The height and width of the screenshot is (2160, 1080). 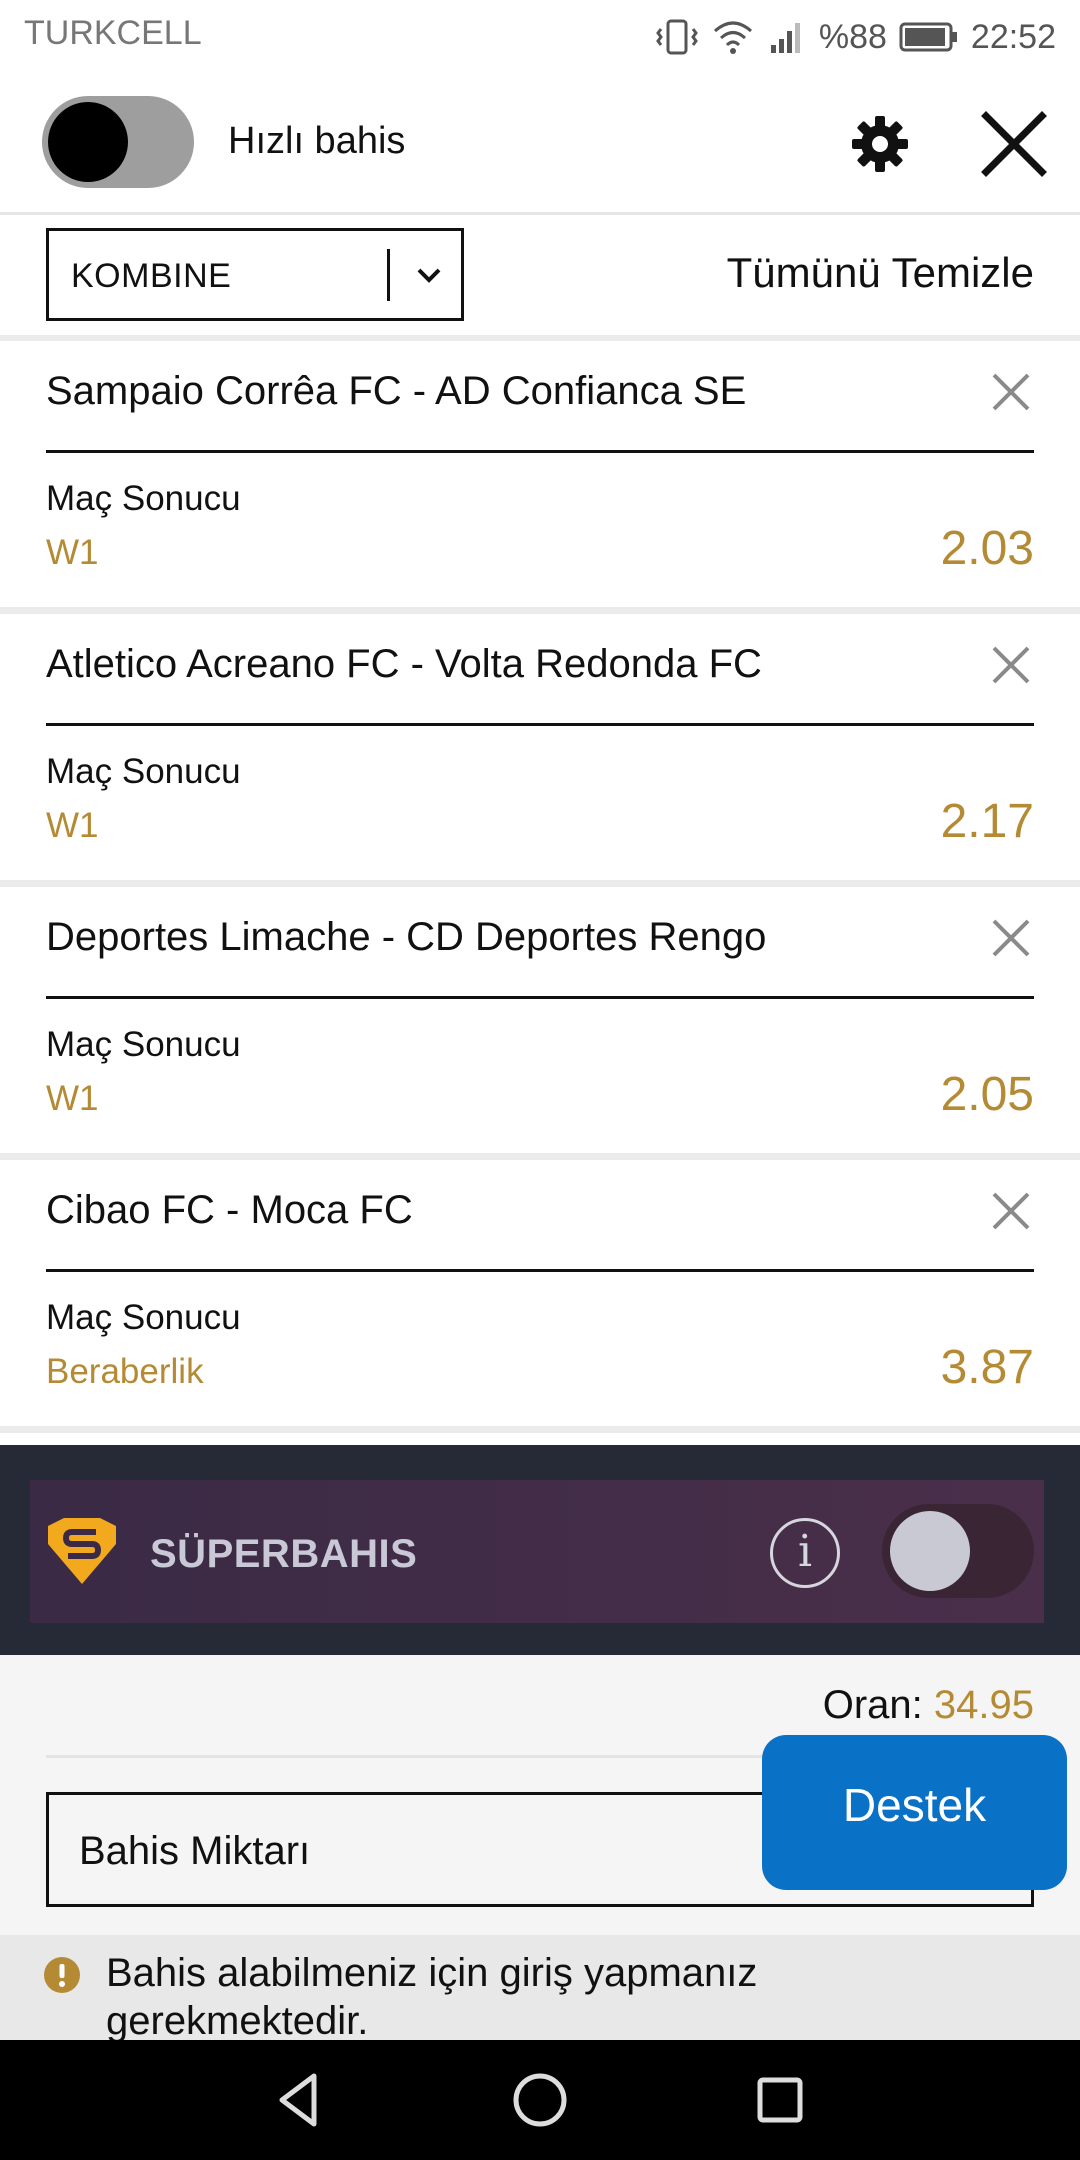 I want to click on match-name: Atletico Acreano FC - Volta Redonda FC, so click(x=404, y=664).